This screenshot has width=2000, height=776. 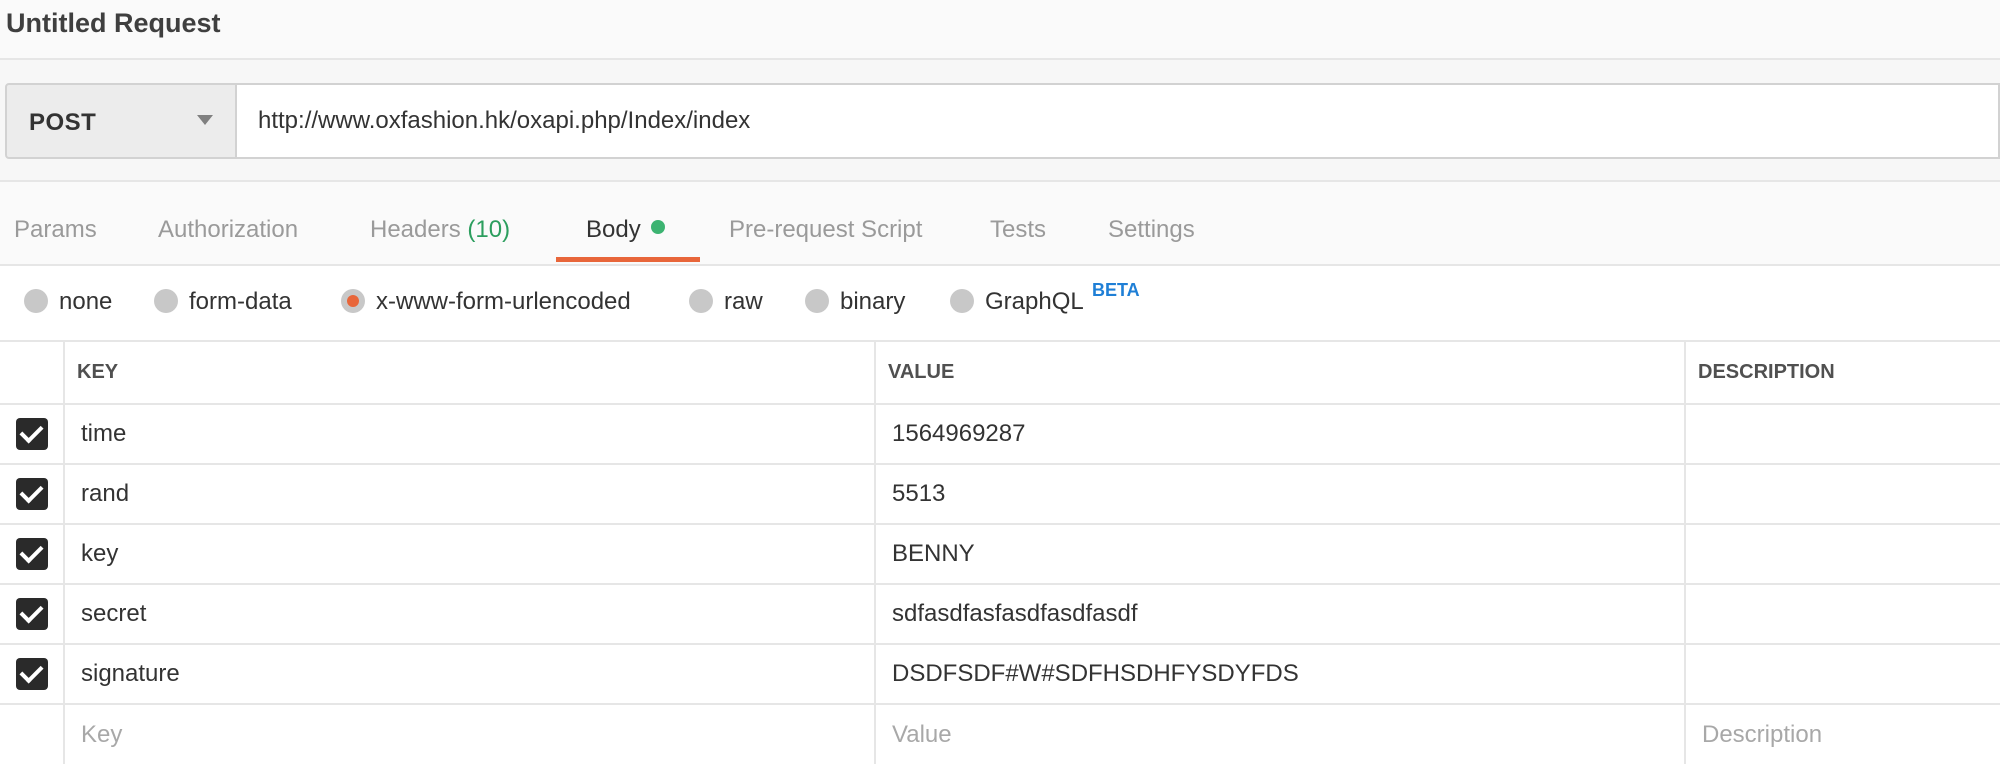 I want to click on key-cell: key, so click(x=470, y=554).